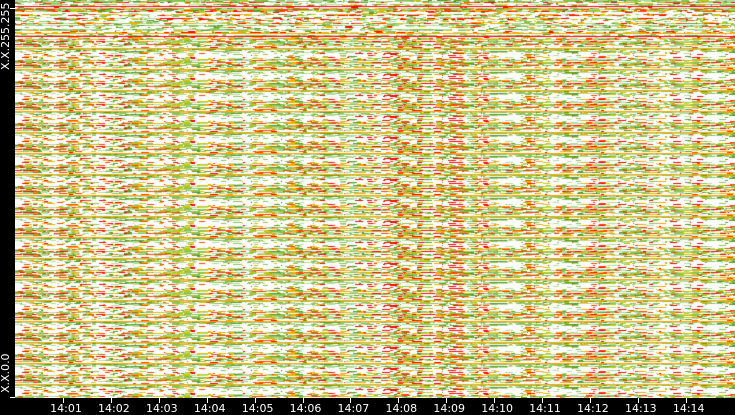 The image size is (735, 415). Describe the element at coordinates (209, 408) in the screenshot. I see `x-tick-label: 14:04` at that location.